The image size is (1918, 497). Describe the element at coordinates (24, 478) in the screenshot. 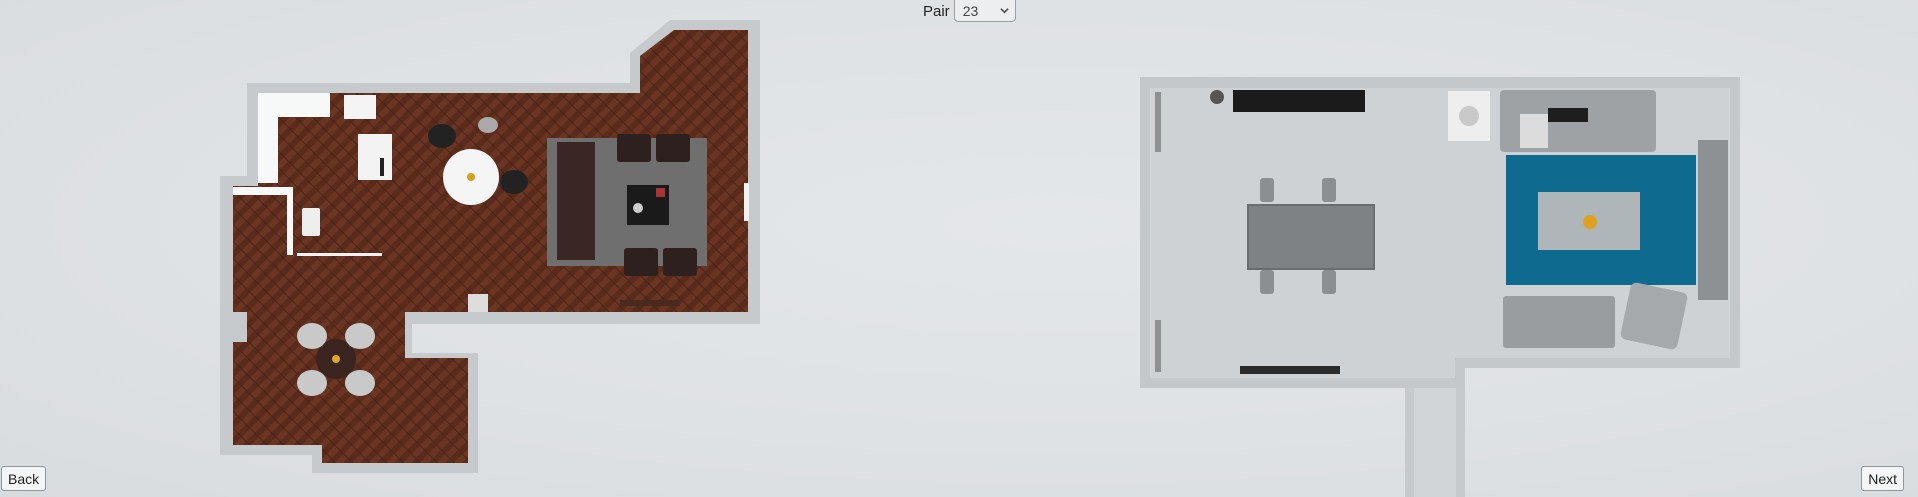

I see `back-button: Back` at that location.